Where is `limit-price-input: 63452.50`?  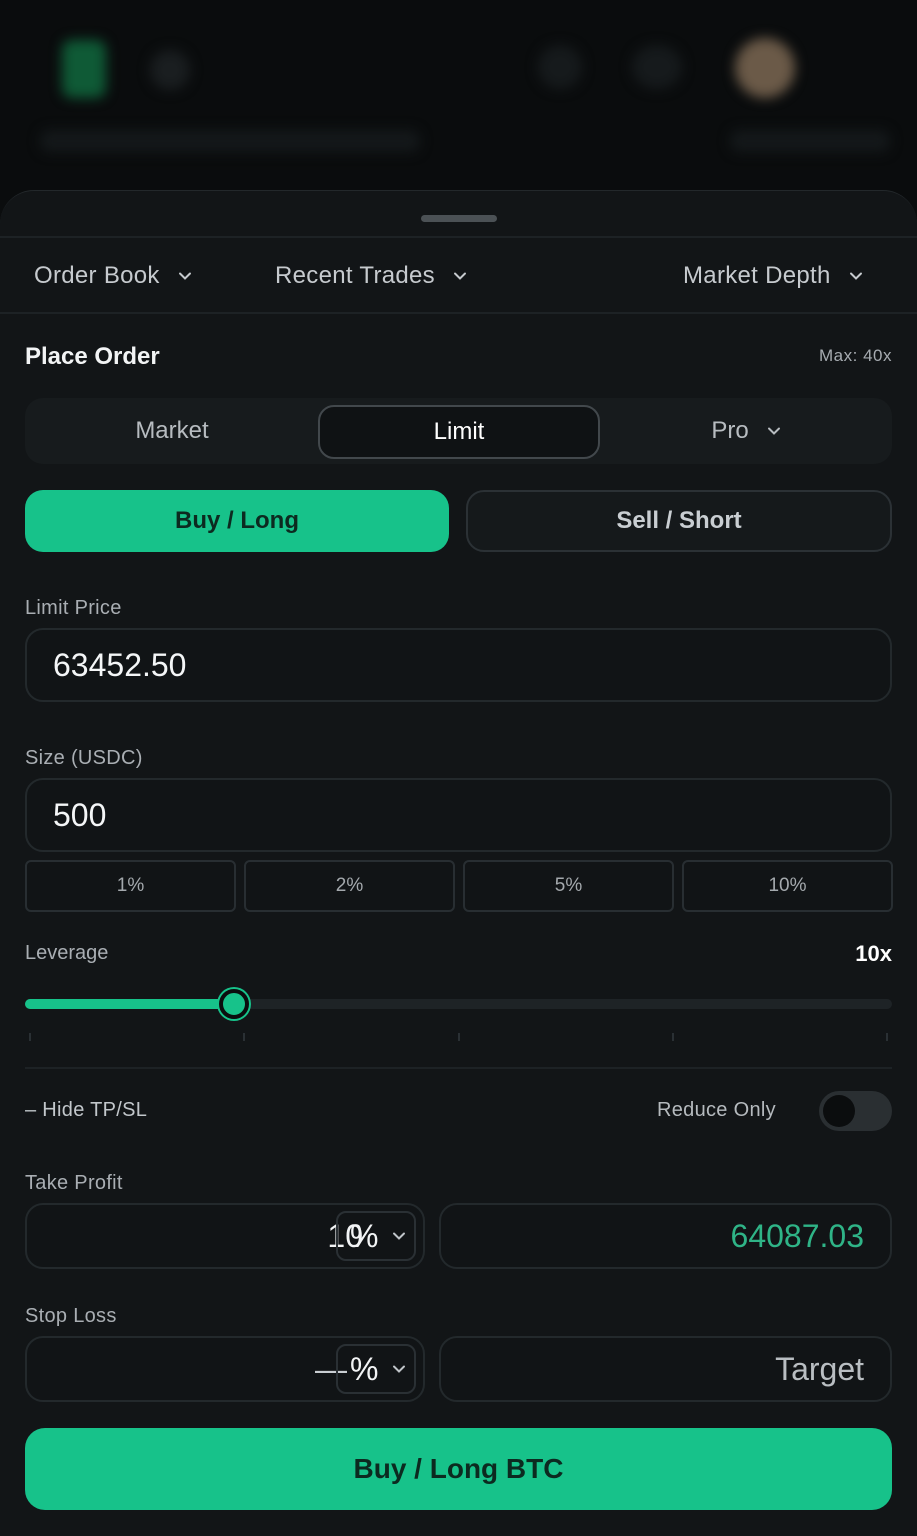
limit-price-input: 63452.50 is located at coordinates (458, 665).